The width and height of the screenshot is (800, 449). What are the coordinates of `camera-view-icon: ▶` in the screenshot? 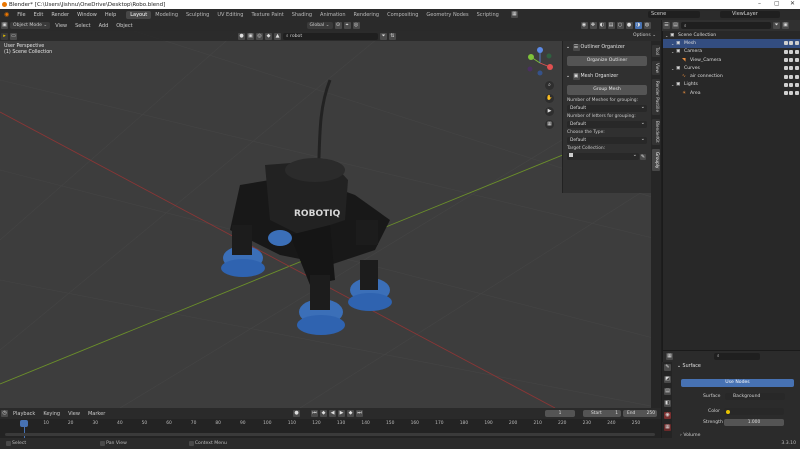 It's located at (549, 111).